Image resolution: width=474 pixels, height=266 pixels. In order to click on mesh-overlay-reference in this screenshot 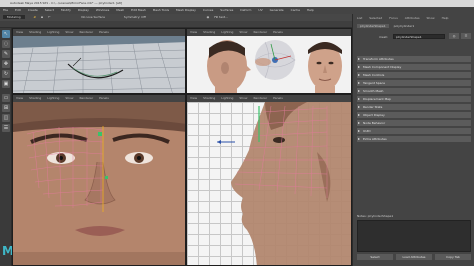, I will do `click(275, 60)`.